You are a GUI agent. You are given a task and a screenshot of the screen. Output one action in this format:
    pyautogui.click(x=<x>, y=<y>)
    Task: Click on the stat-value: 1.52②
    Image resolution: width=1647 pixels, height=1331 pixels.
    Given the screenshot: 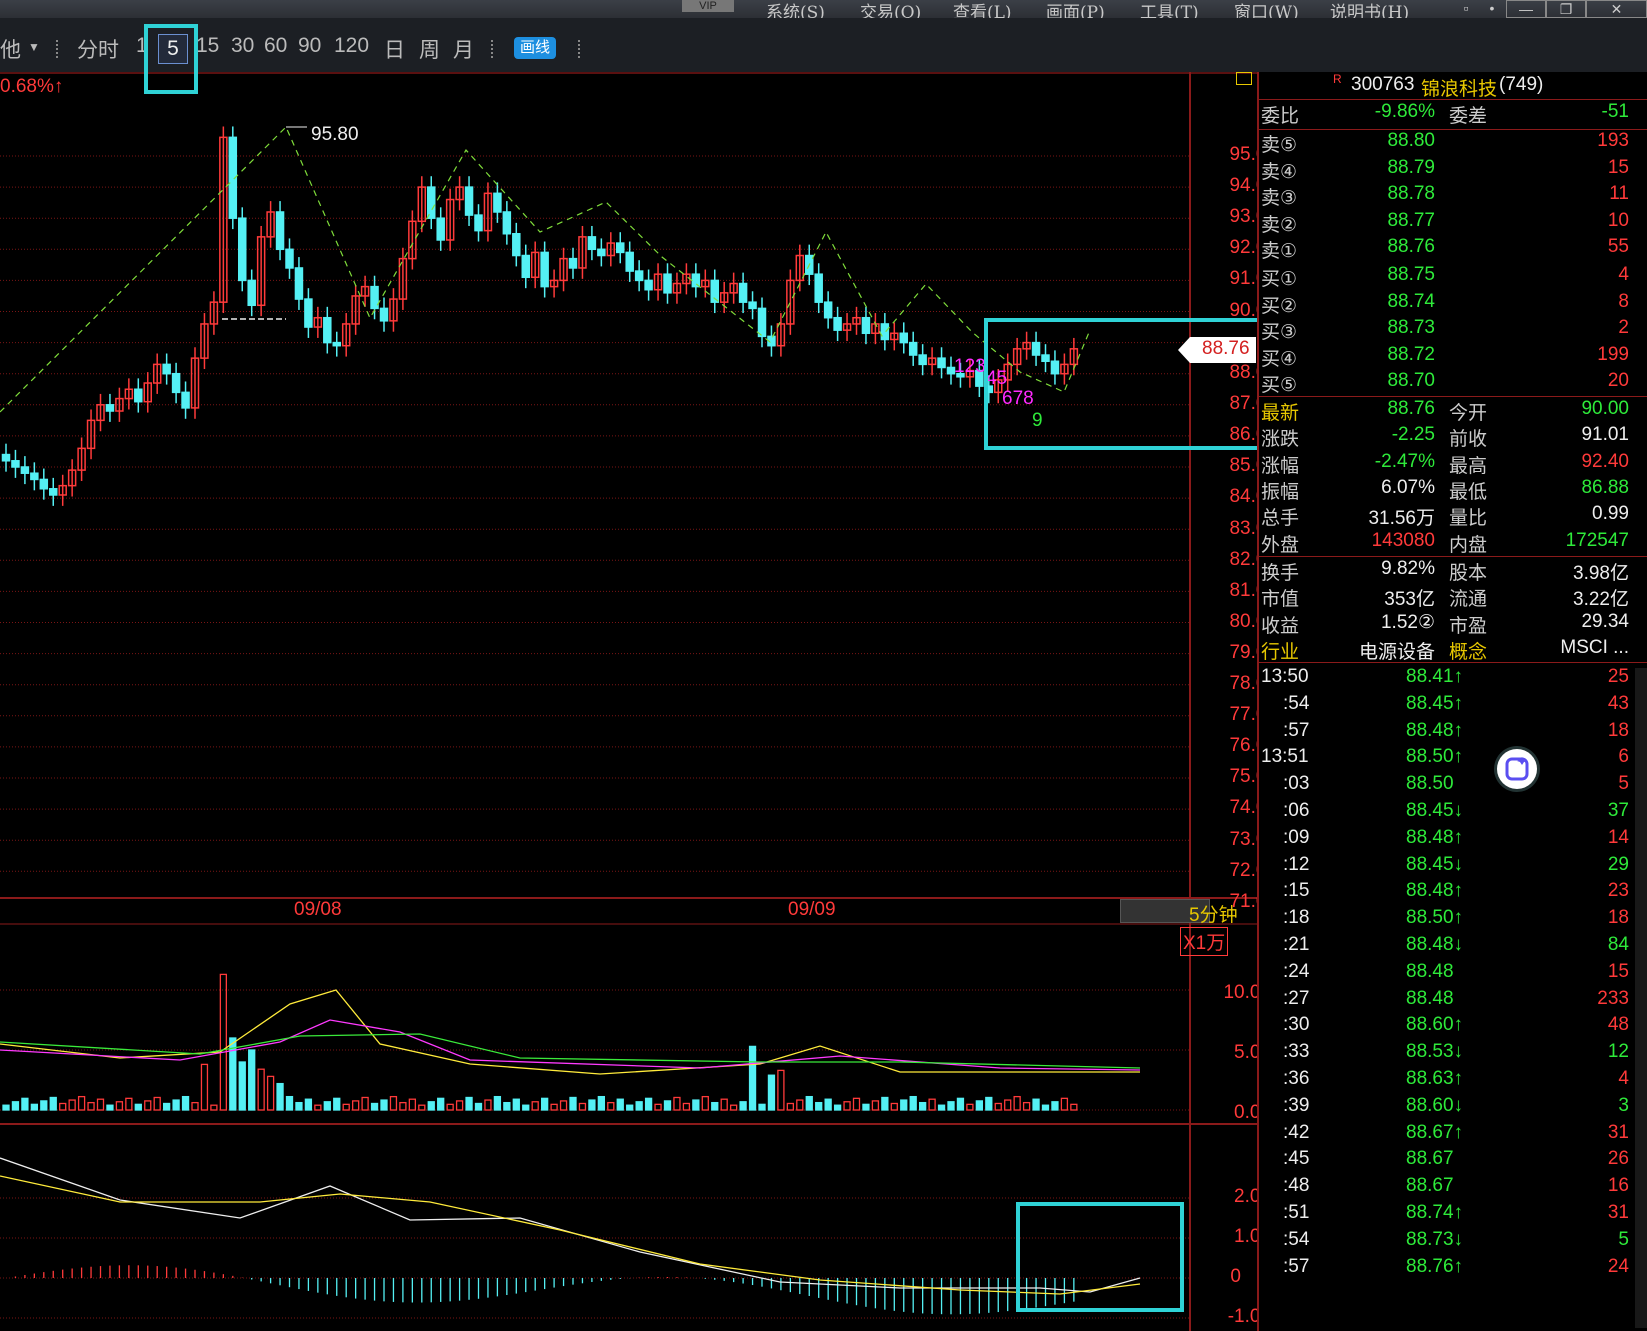 What is the action you would take?
    pyautogui.click(x=1407, y=622)
    